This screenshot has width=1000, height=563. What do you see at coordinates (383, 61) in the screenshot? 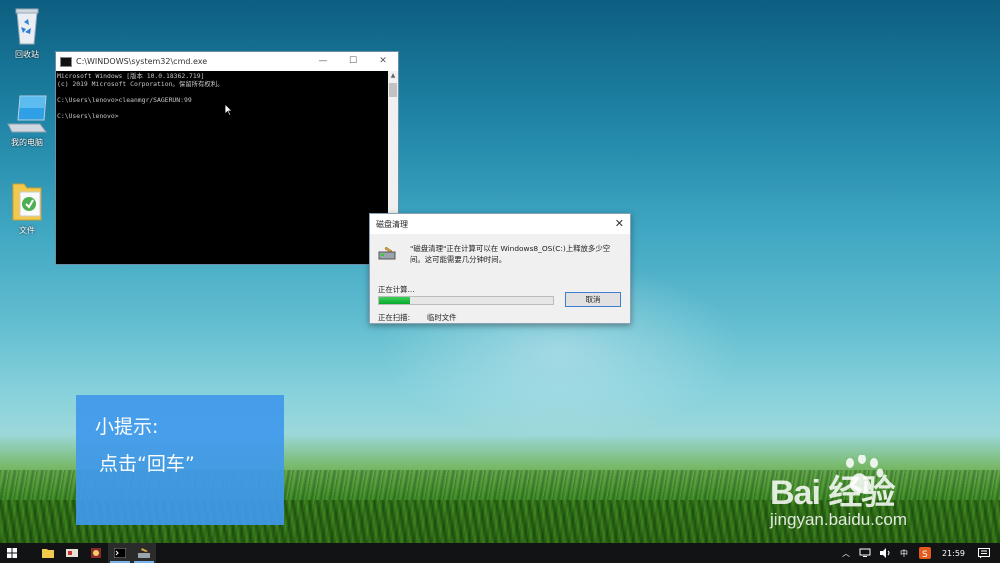
I see `close-button: ✕` at bounding box center [383, 61].